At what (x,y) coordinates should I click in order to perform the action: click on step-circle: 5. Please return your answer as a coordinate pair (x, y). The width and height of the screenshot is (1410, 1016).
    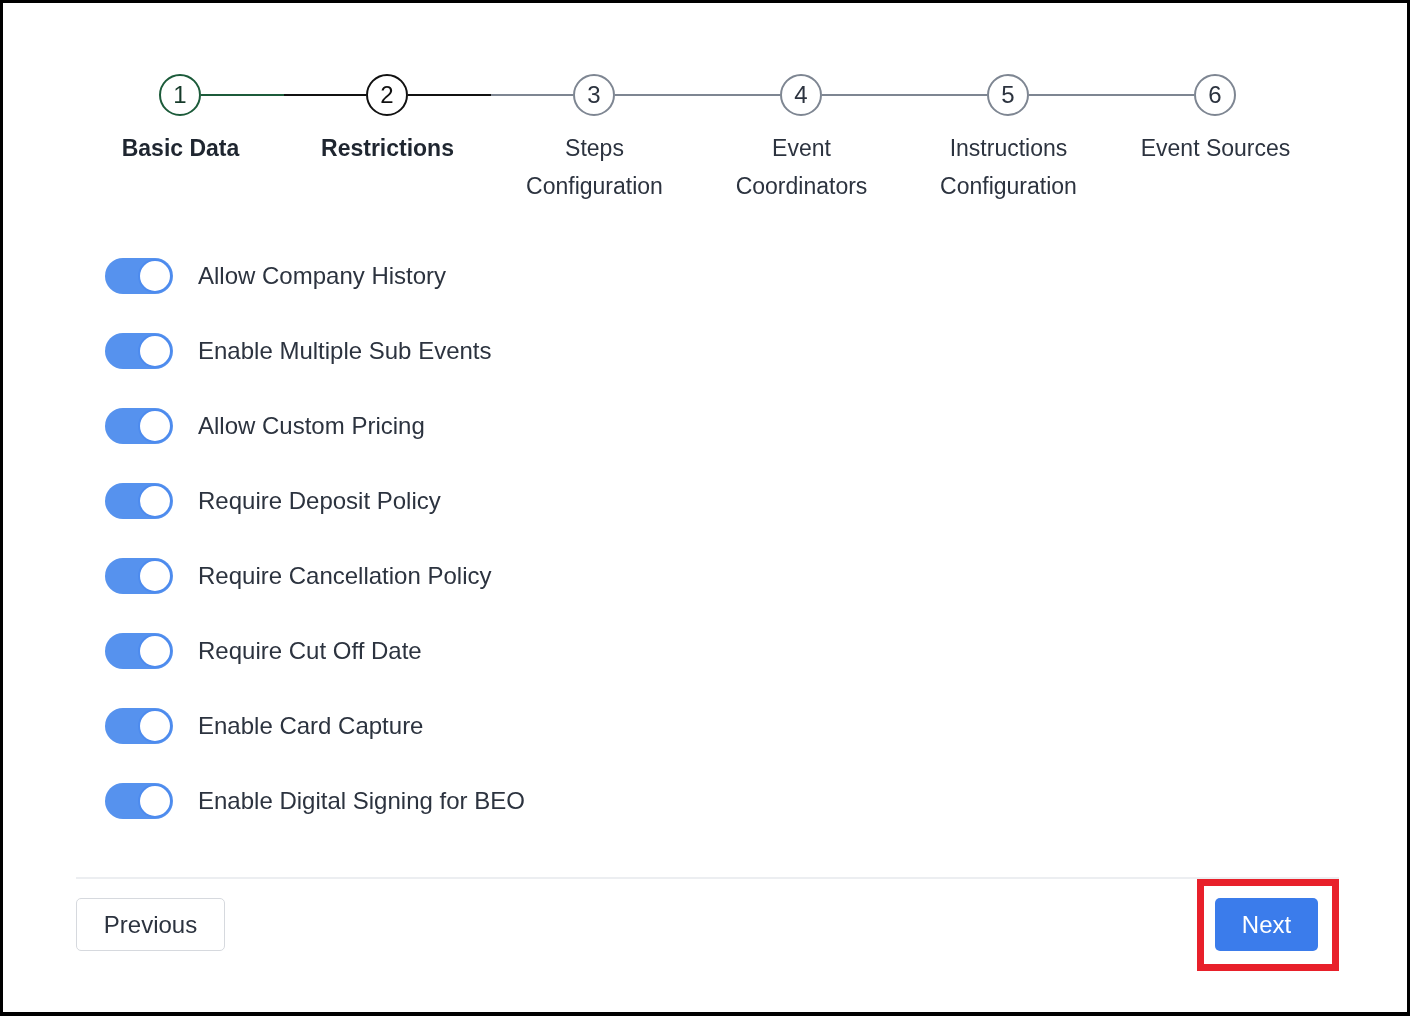
    Looking at the image, I should click on (1008, 95).